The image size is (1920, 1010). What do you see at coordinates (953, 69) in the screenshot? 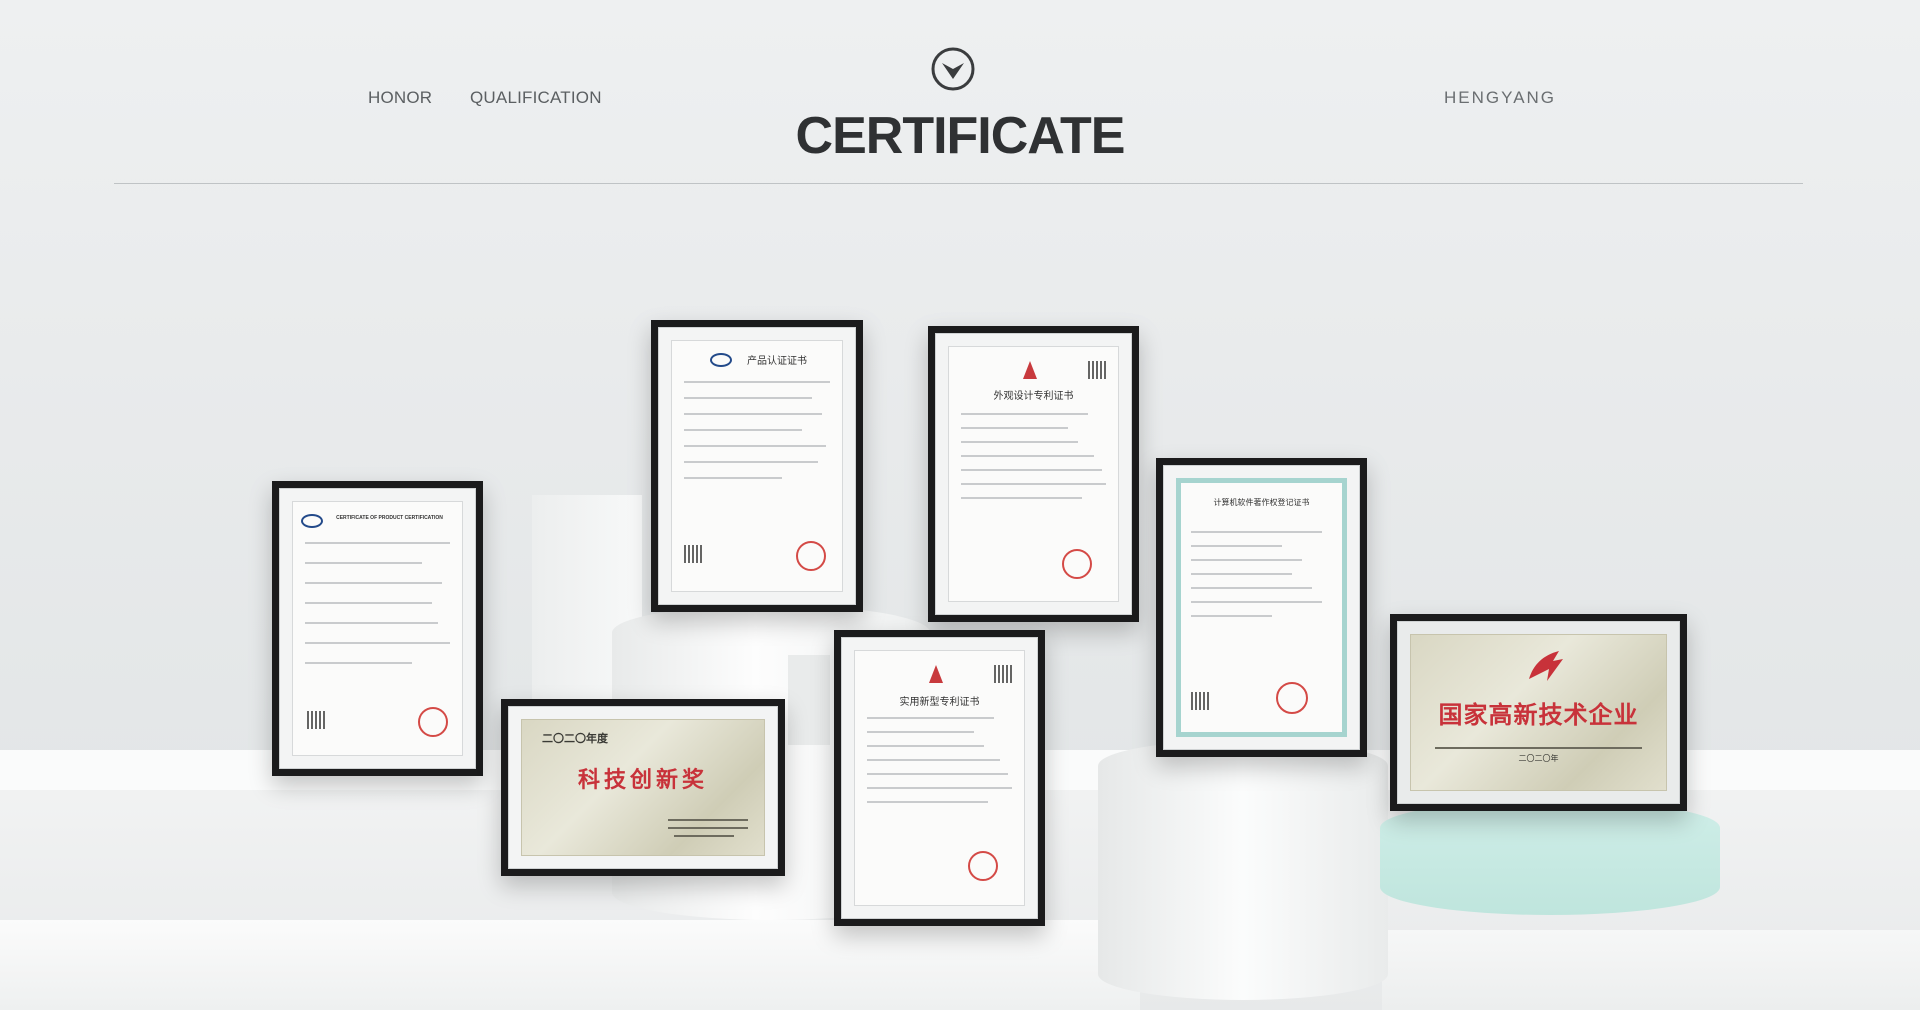
I see `circle-chevron-down-icon` at bounding box center [953, 69].